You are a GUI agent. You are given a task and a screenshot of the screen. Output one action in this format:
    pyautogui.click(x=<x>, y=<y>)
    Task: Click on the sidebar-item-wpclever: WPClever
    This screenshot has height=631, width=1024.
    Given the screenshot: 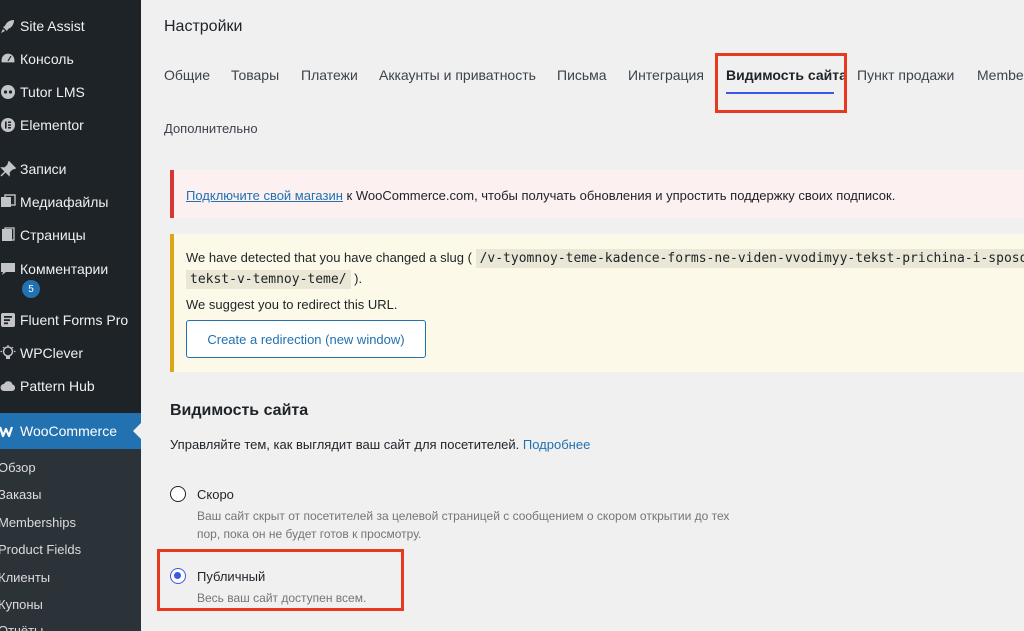 What is the action you would take?
    pyautogui.click(x=70, y=353)
    